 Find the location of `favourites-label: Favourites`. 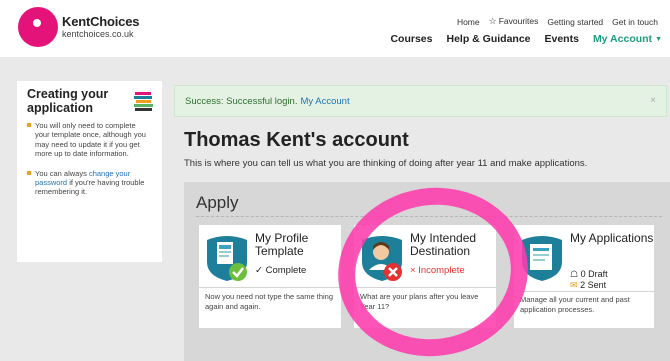

favourites-label: Favourites is located at coordinates (518, 21).